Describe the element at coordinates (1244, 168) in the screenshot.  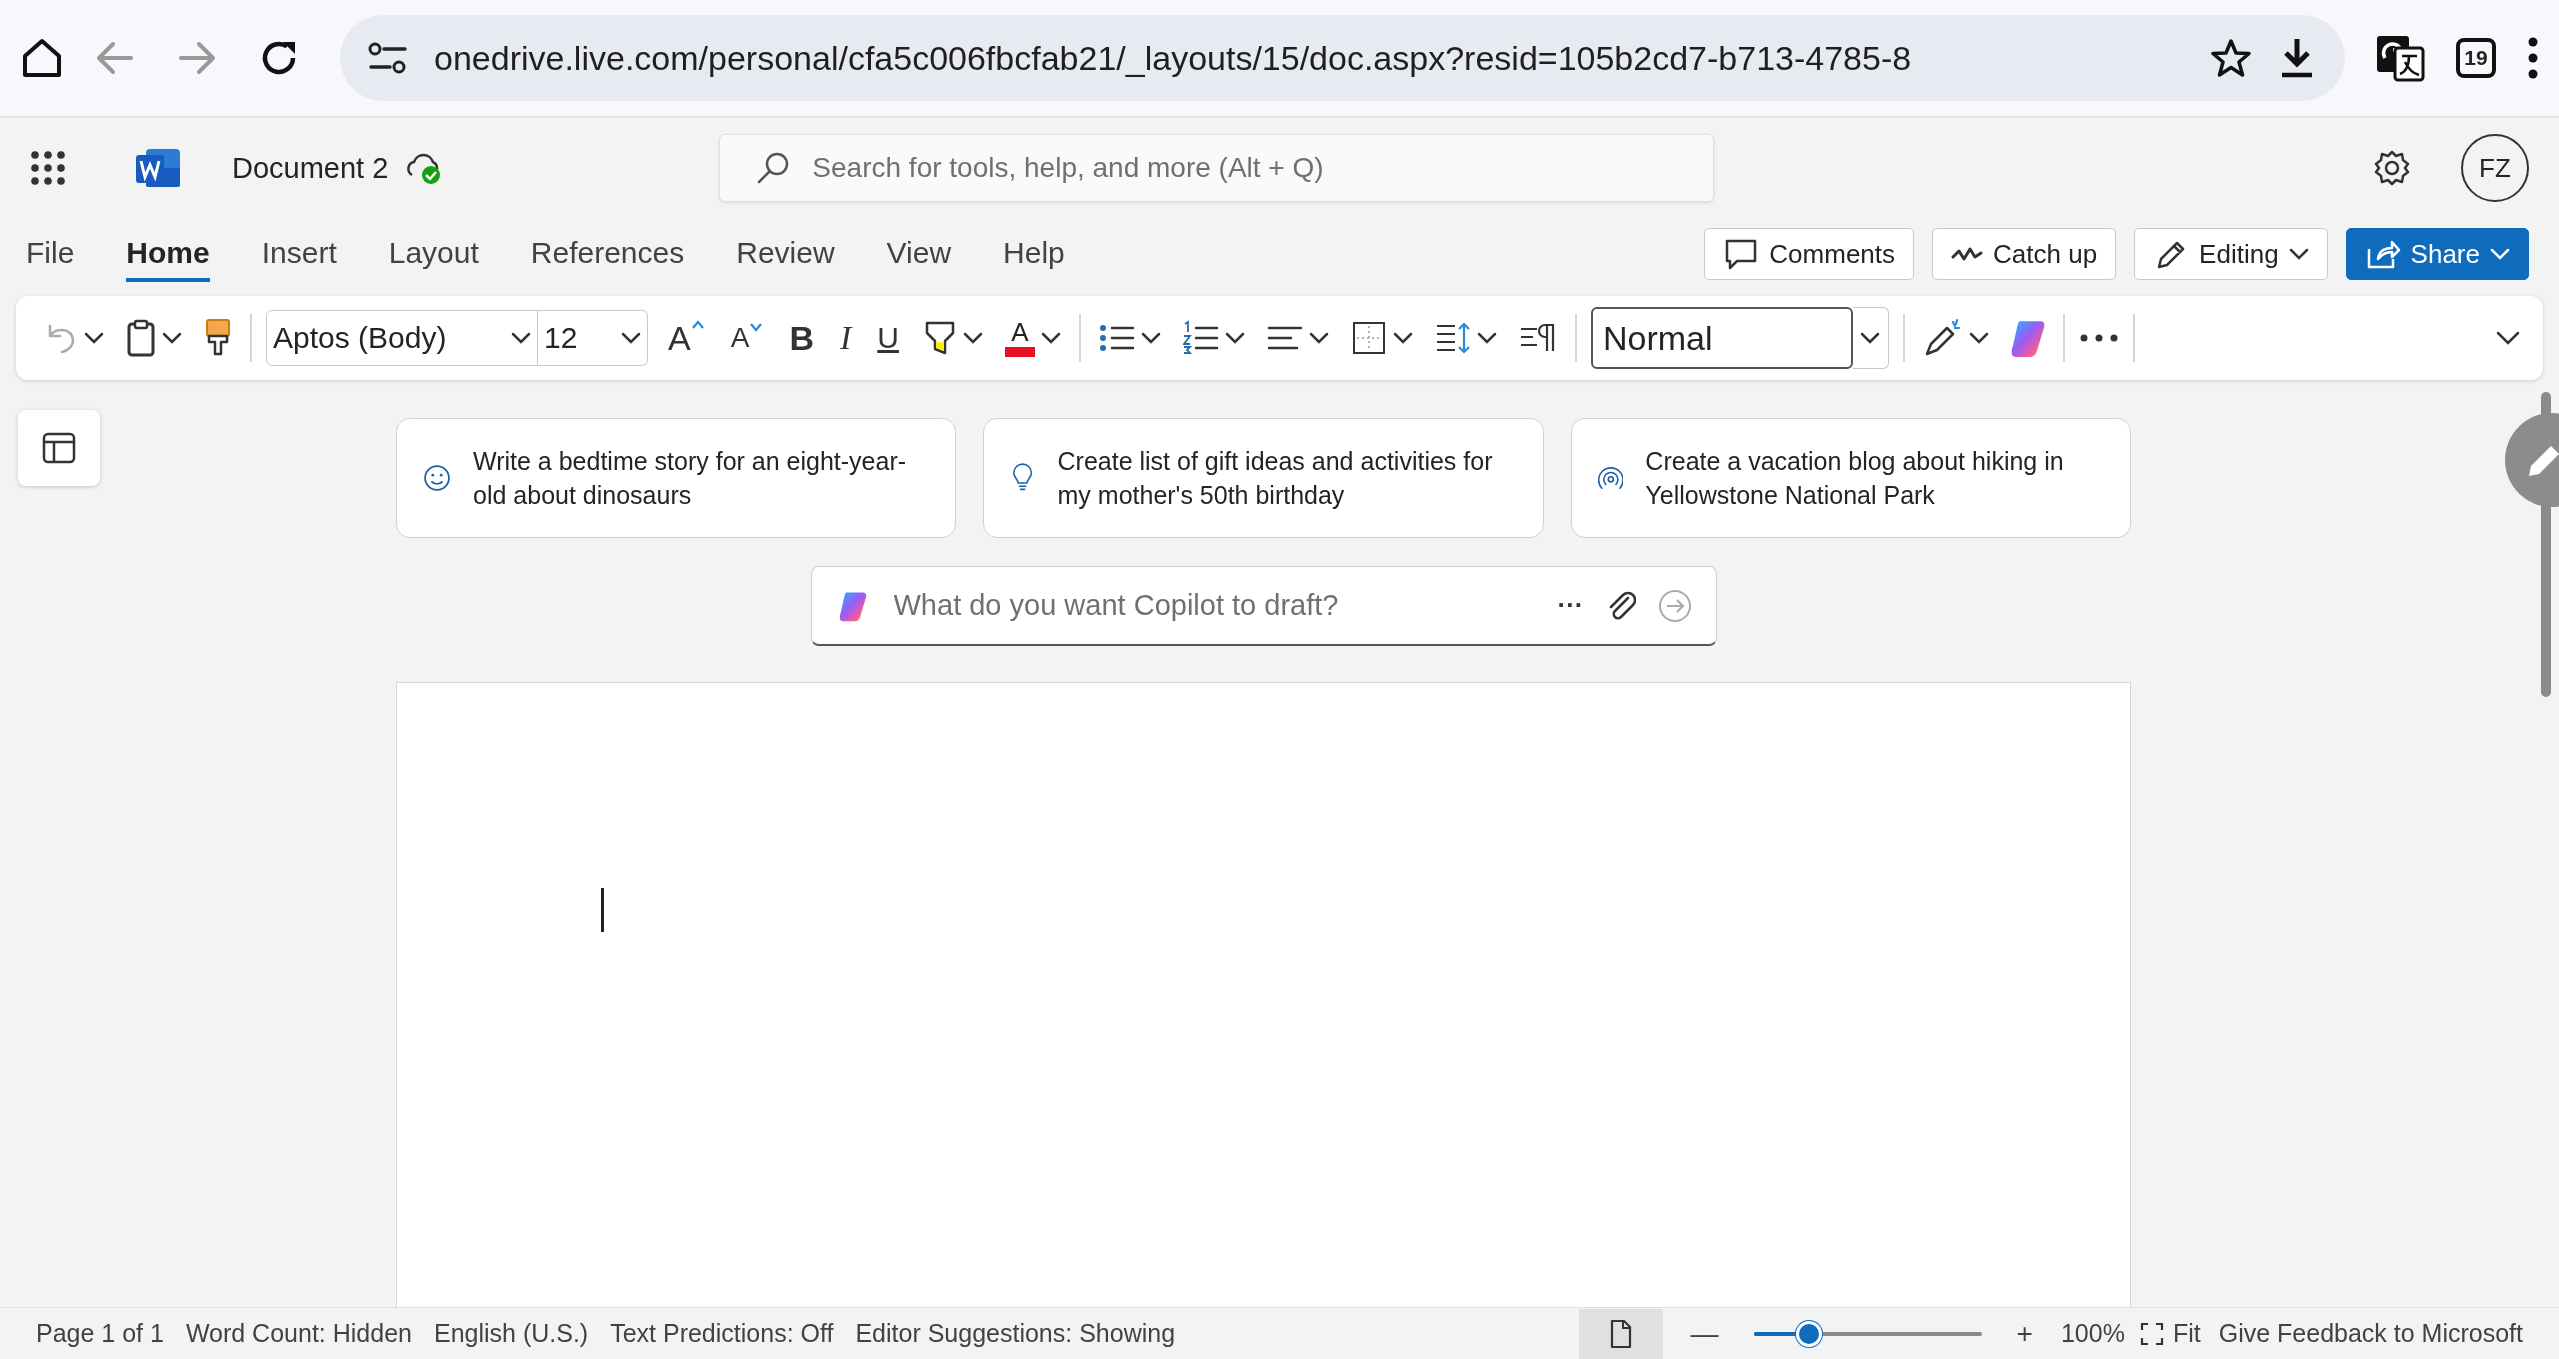
I see `search-field: Search for tools, help, and more (Alt + Q)` at that location.